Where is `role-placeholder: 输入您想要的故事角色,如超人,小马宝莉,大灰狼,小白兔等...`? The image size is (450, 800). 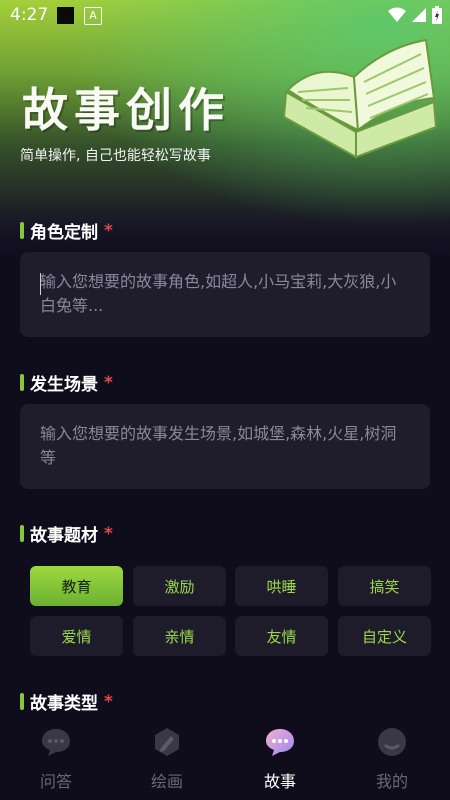
role-placeholder: 输入您想要的故事角色,如超人,小马宝莉,大灰狼,小白兔等... is located at coordinates (218, 293).